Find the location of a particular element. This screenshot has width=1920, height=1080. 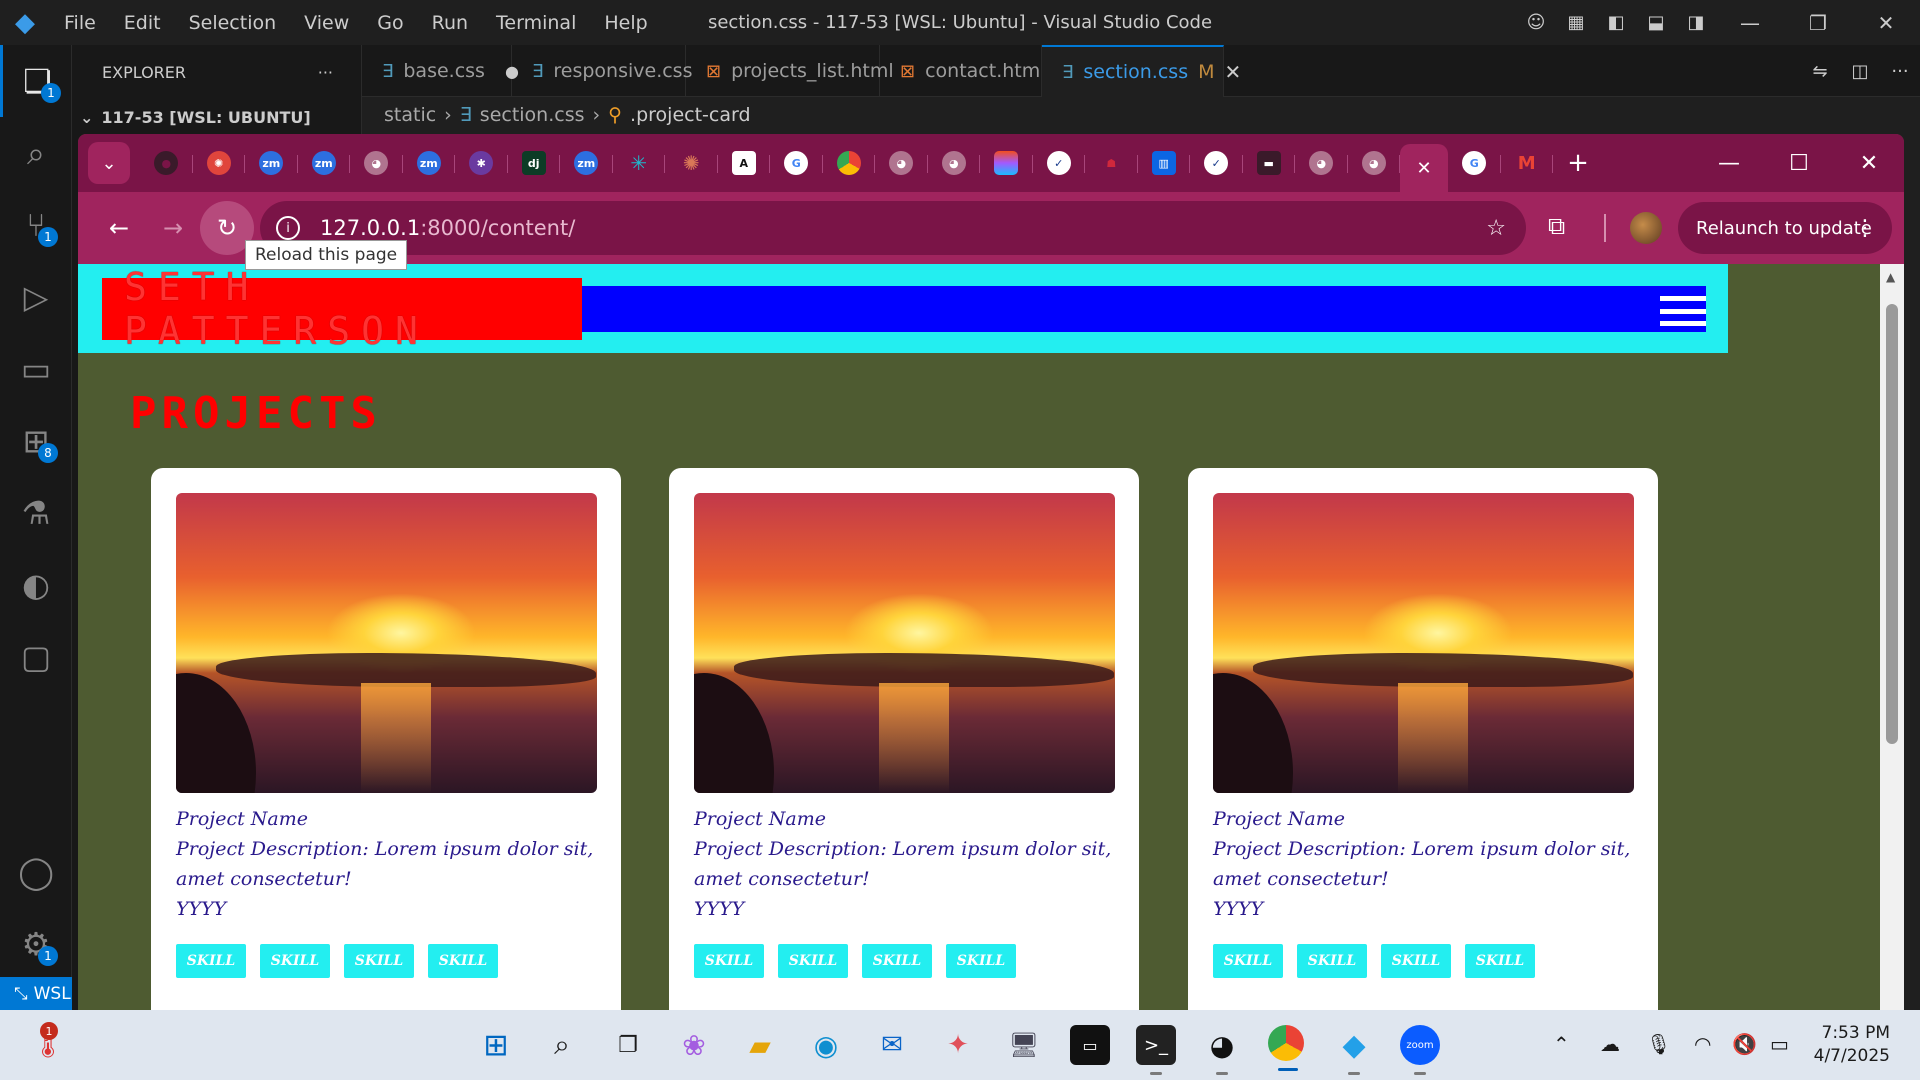

chat-icon: ▢ is located at coordinates (36, 657).